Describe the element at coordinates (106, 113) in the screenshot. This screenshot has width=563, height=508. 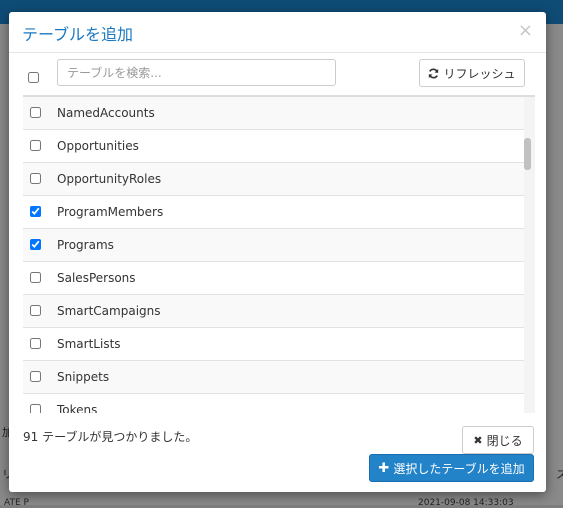
I see `table-name: NamedAccounts` at that location.